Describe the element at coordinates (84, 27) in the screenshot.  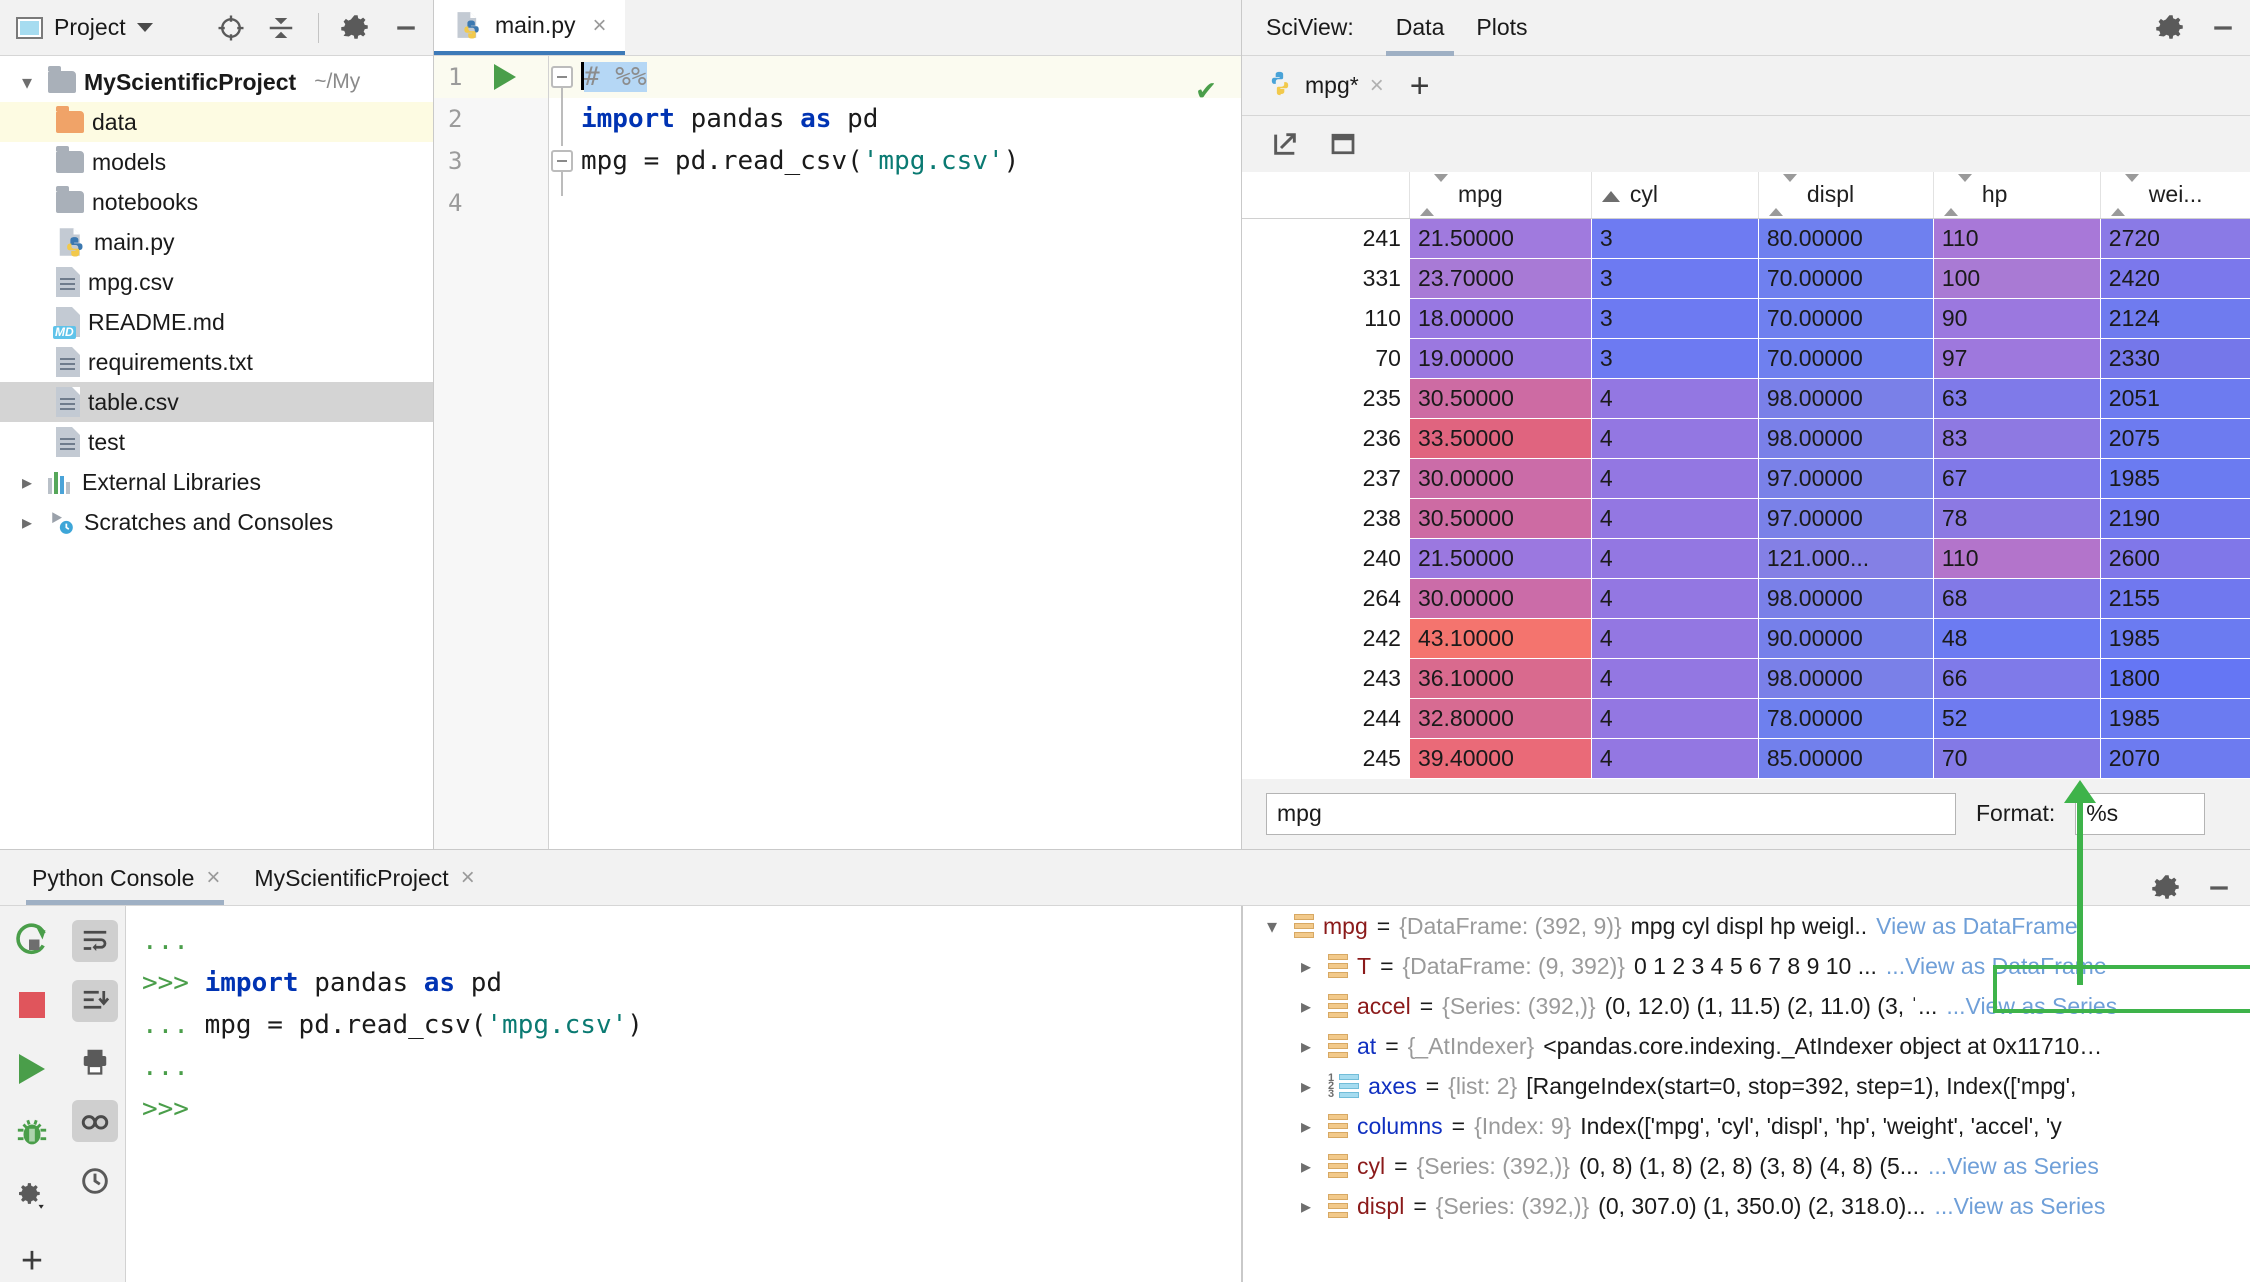
I see `project-title-group: Project` at that location.